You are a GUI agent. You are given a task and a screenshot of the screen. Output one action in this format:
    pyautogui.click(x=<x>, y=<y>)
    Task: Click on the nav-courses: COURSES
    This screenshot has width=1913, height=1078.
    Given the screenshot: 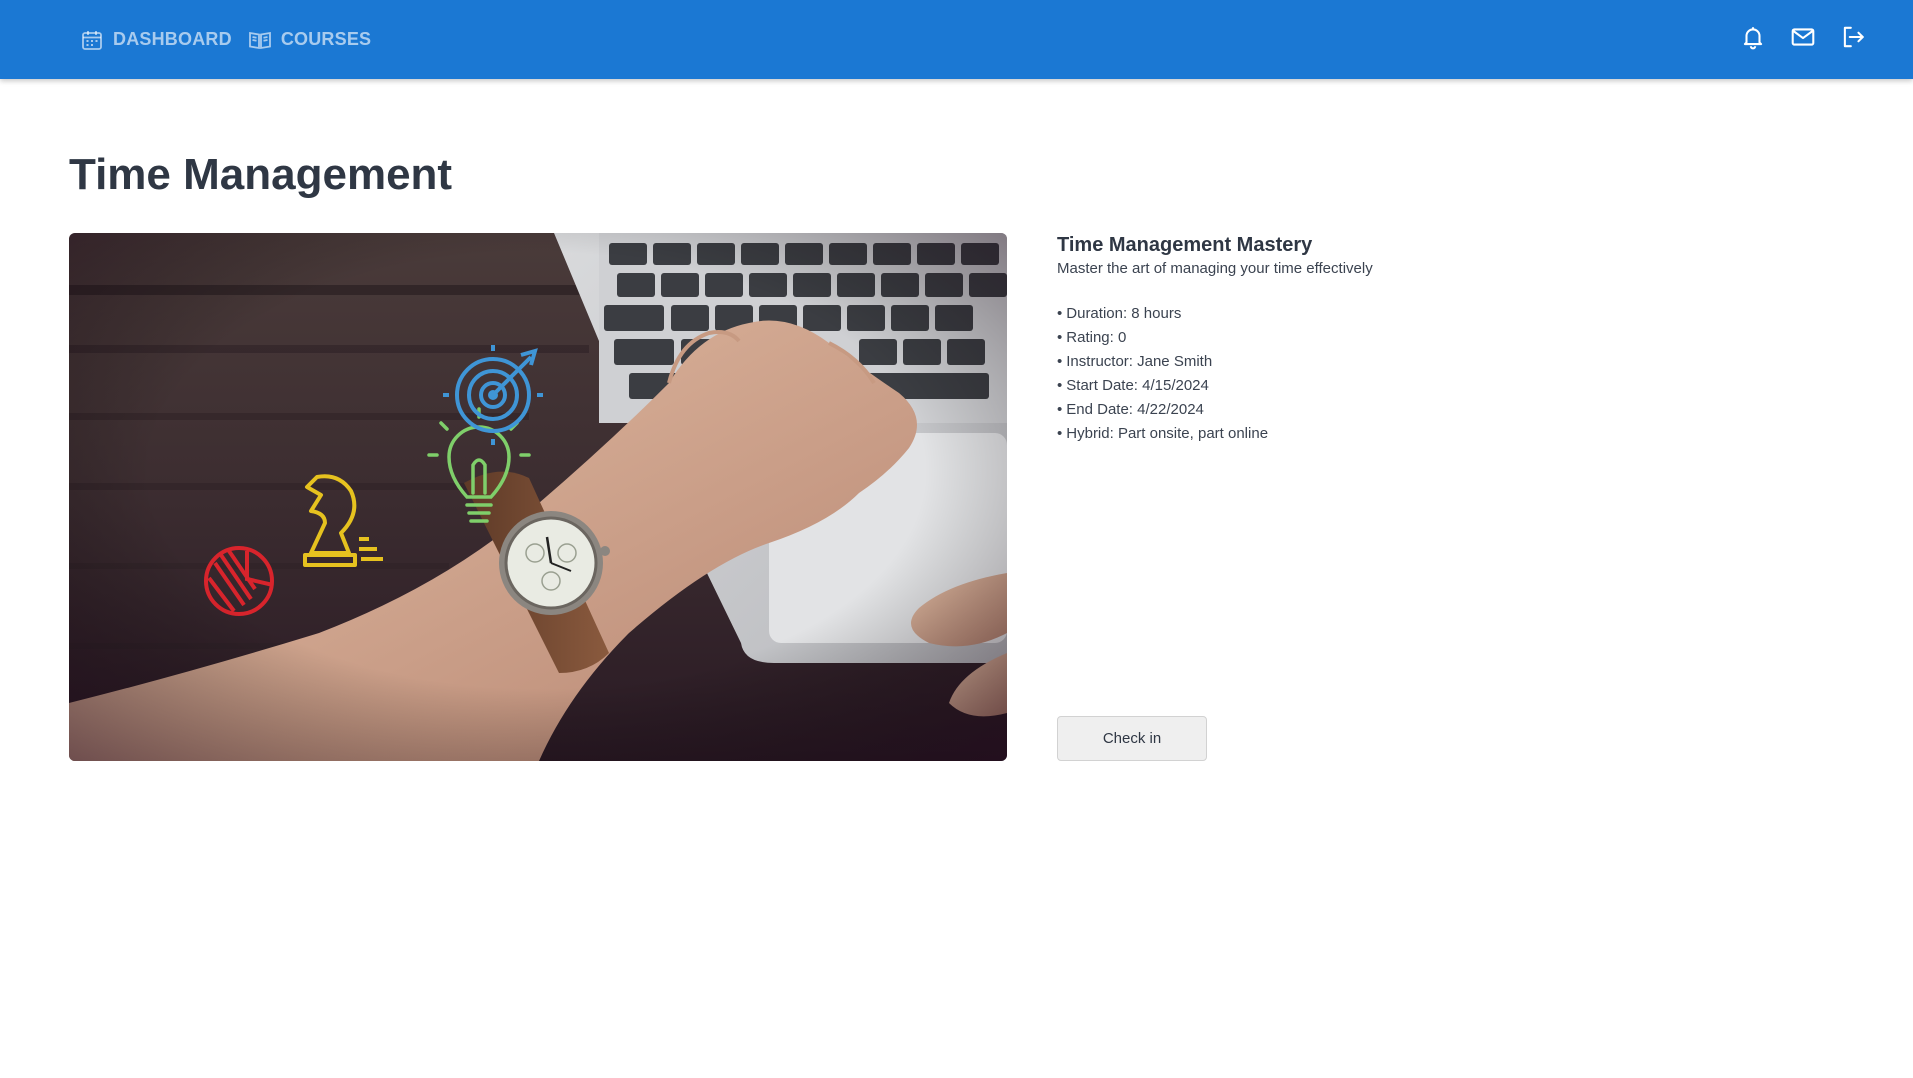 What is the action you would take?
    pyautogui.click(x=309, y=40)
    